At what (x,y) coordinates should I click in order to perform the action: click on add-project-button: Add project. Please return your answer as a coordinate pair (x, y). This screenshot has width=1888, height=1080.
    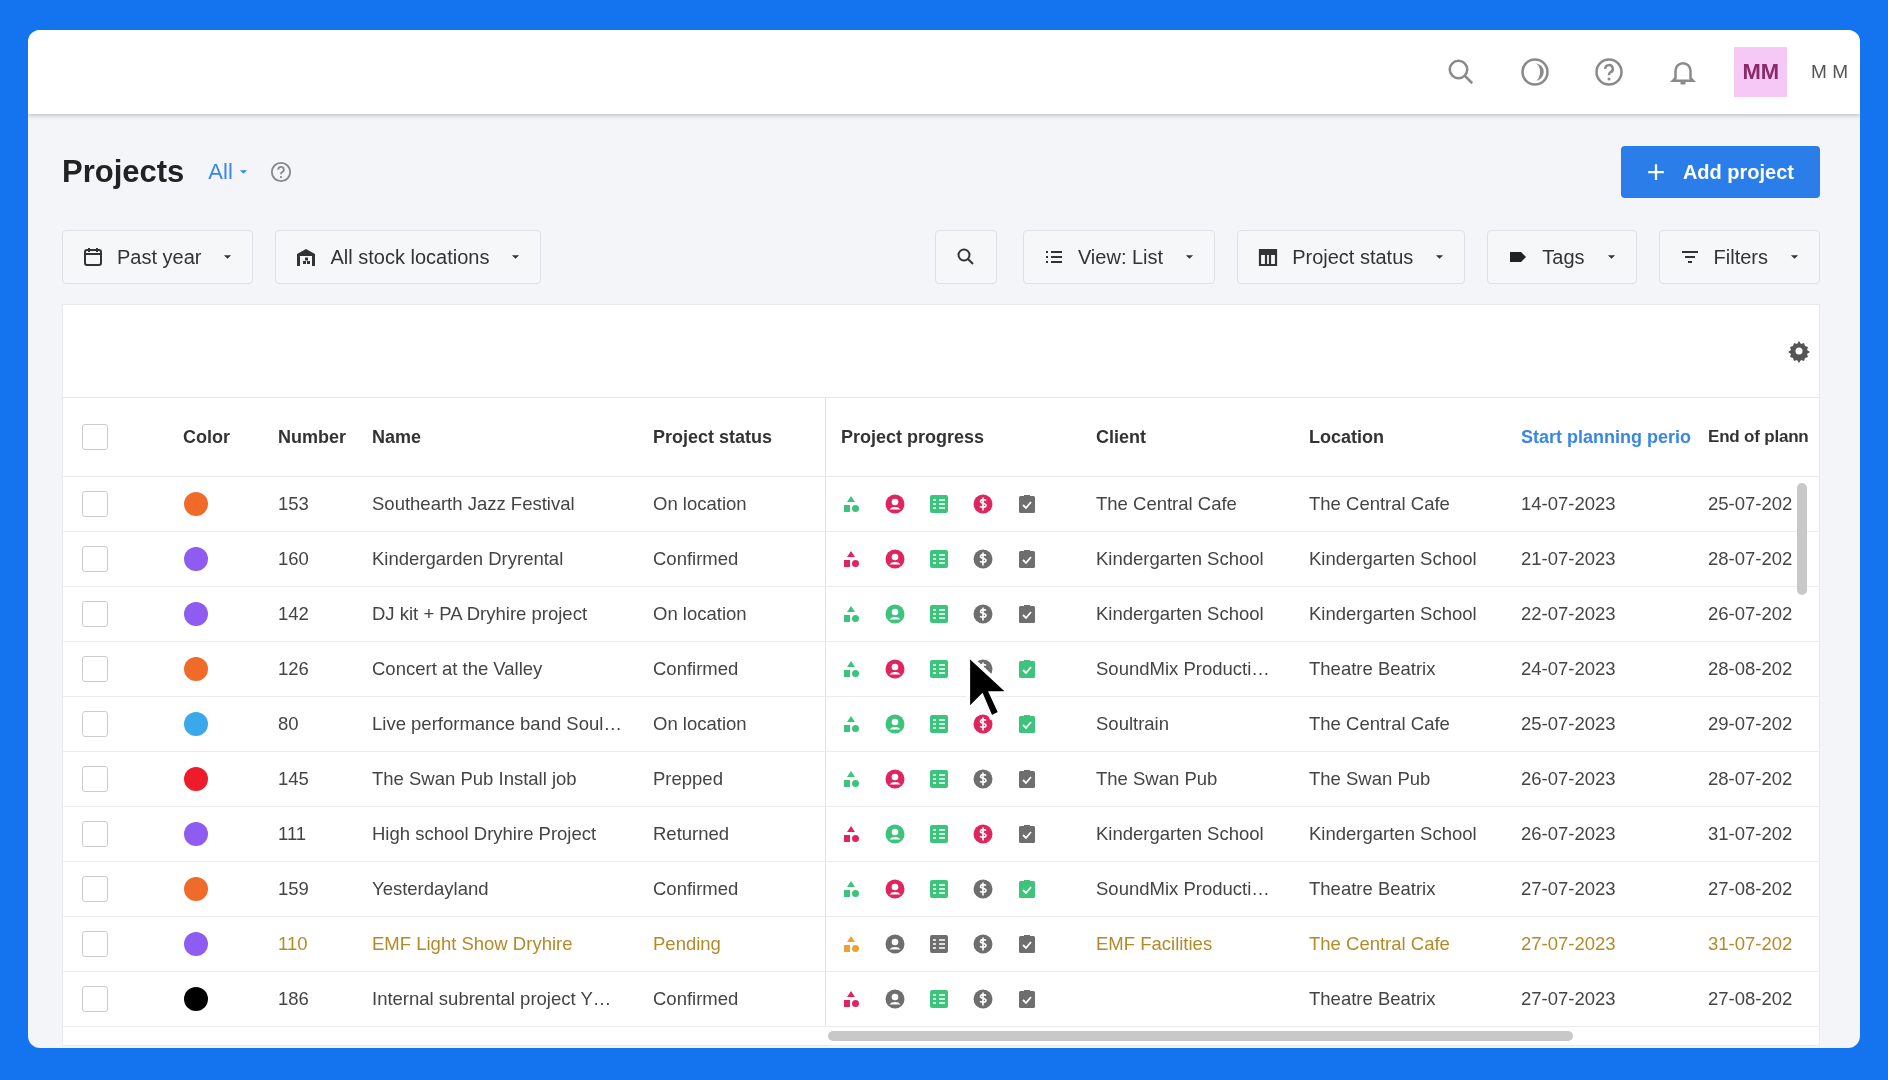
    Looking at the image, I should click on (1720, 172).